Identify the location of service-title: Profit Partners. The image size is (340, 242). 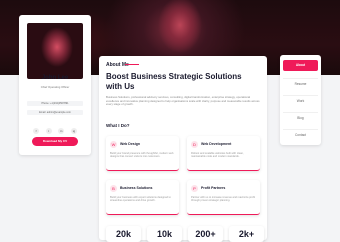
(213, 188).